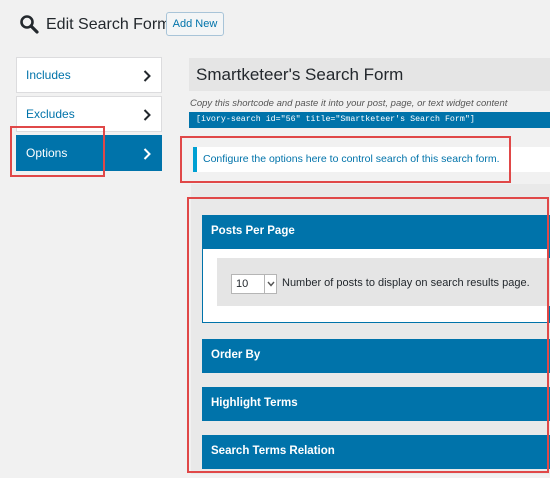  Describe the element at coordinates (89, 153) in the screenshot. I see `sidebar-item-options: Options` at that location.